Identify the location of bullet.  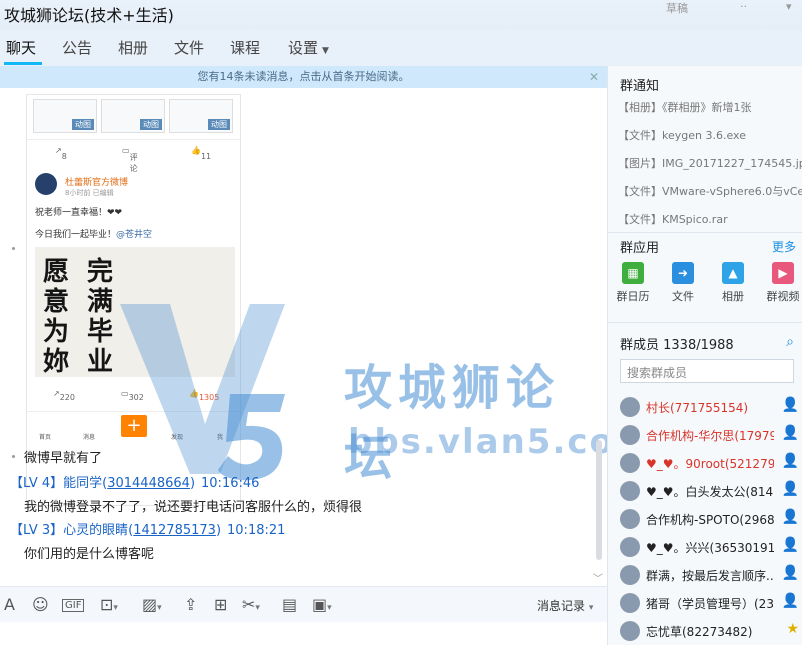
(13, 248).